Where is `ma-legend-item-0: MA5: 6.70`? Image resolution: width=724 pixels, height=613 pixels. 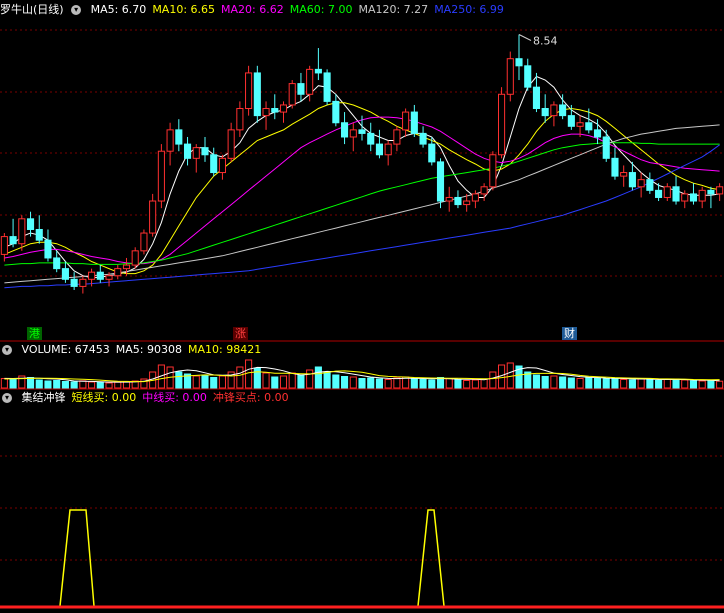
ma-legend-item-0: MA5: 6.70 is located at coordinates (118, 9).